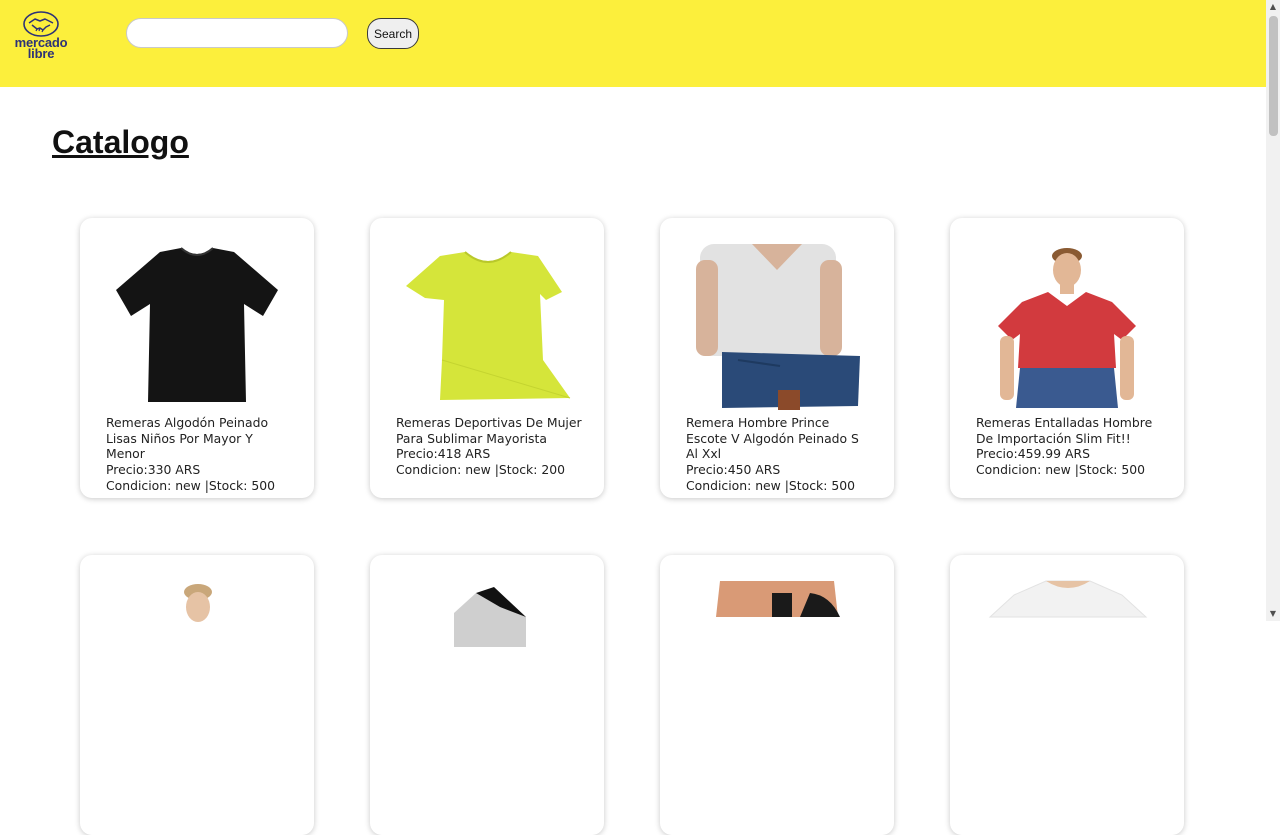  Describe the element at coordinates (197, 324) in the screenshot. I see `product-image-black-tshirt` at that location.